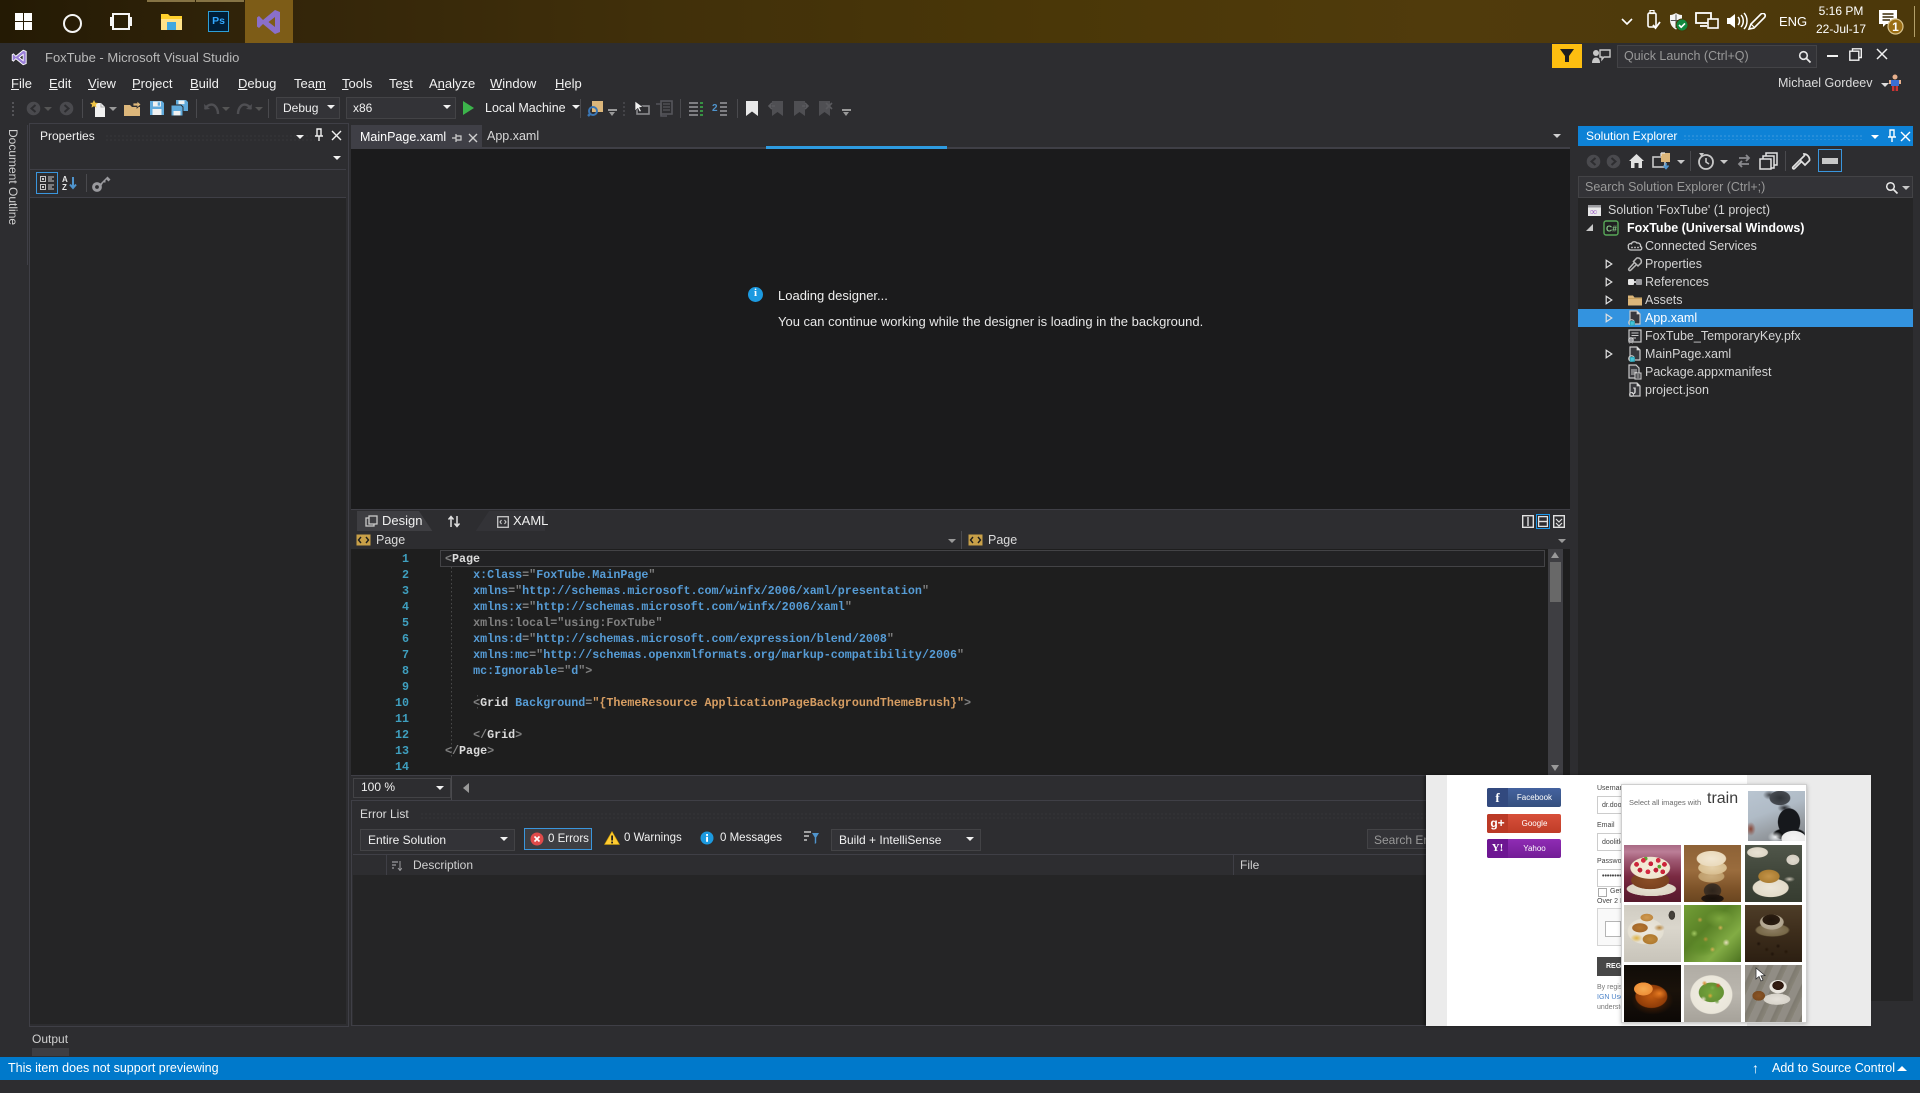 The image size is (1920, 1093). I want to click on svg-text: C#, so click(1611, 229).